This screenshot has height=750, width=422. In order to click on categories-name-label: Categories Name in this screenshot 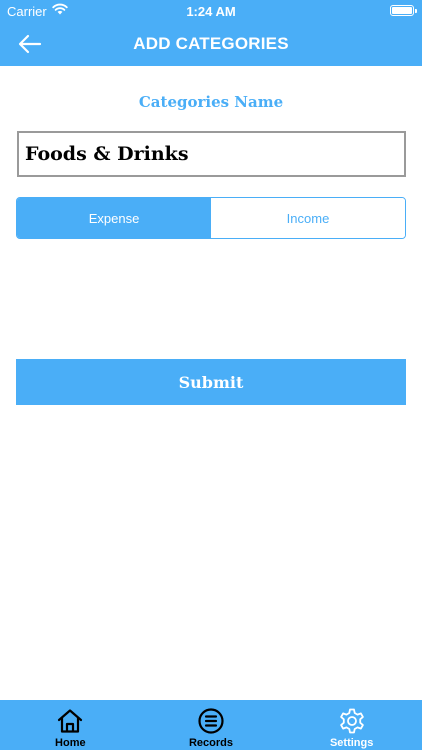, I will do `click(211, 102)`.